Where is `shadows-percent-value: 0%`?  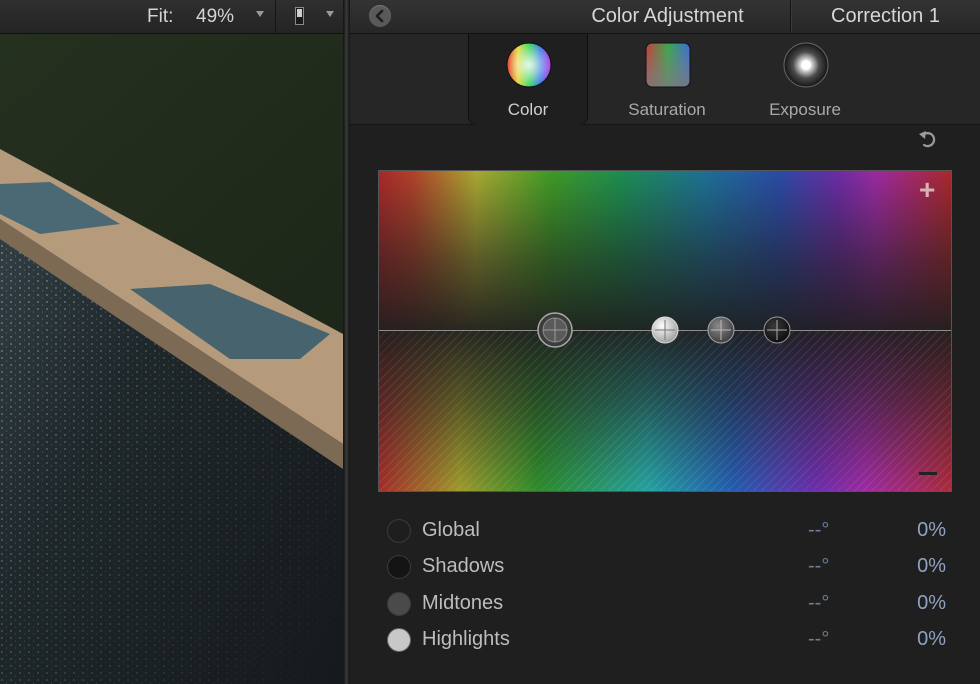
shadows-percent-value: 0% is located at coordinates (931, 566).